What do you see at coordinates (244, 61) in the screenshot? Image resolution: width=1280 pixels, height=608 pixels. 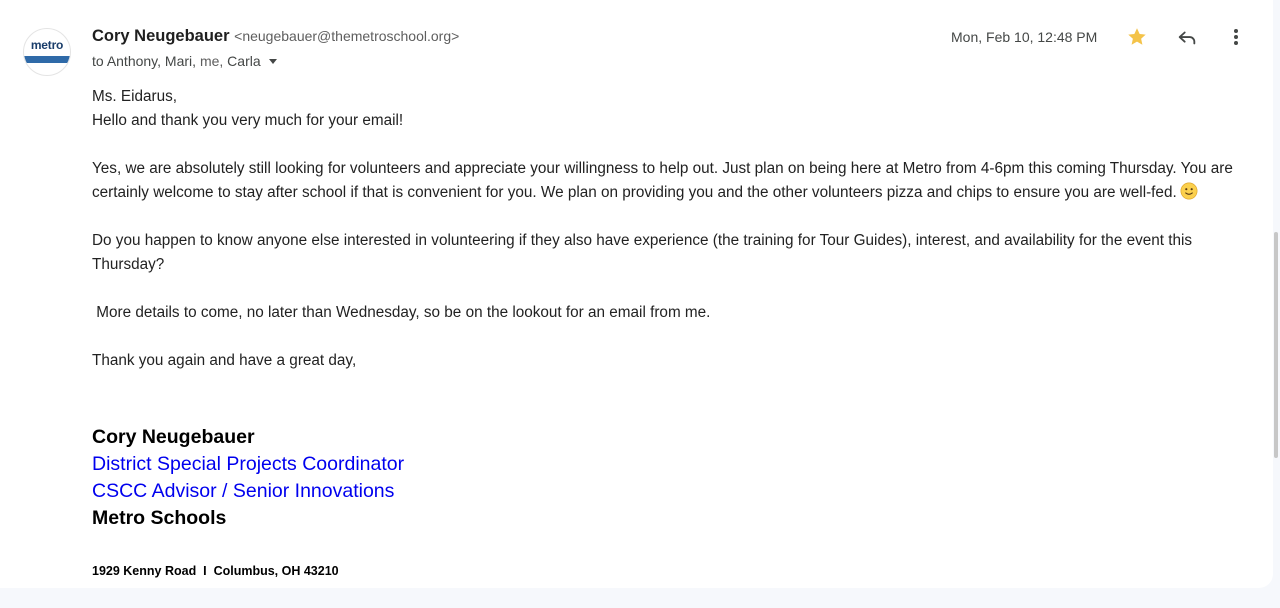 I see `recipients-after-me: Carla` at bounding box center [244, 61].